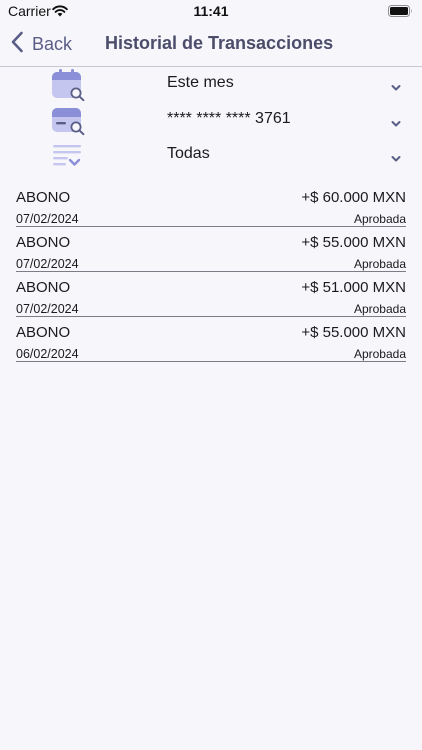  Describe the element at coordinates (219, 43) in the screenshot. I see `page-title: Historial de Transacciones` at that location.